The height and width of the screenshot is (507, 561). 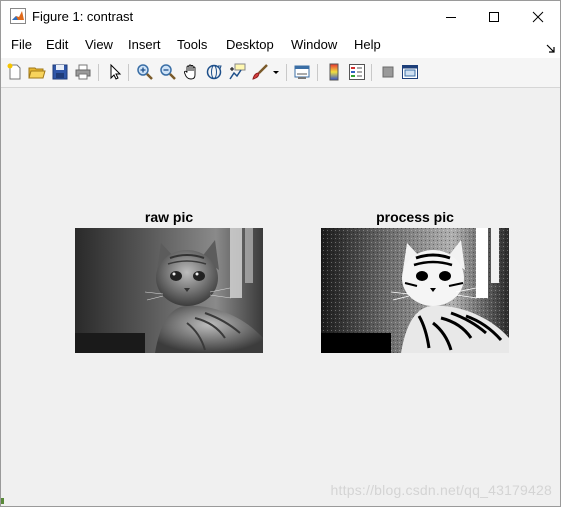 What do you see at coordinates (21, 44) in the screenshot?
I see `menu-file: File` at bounding box center [21, 44].